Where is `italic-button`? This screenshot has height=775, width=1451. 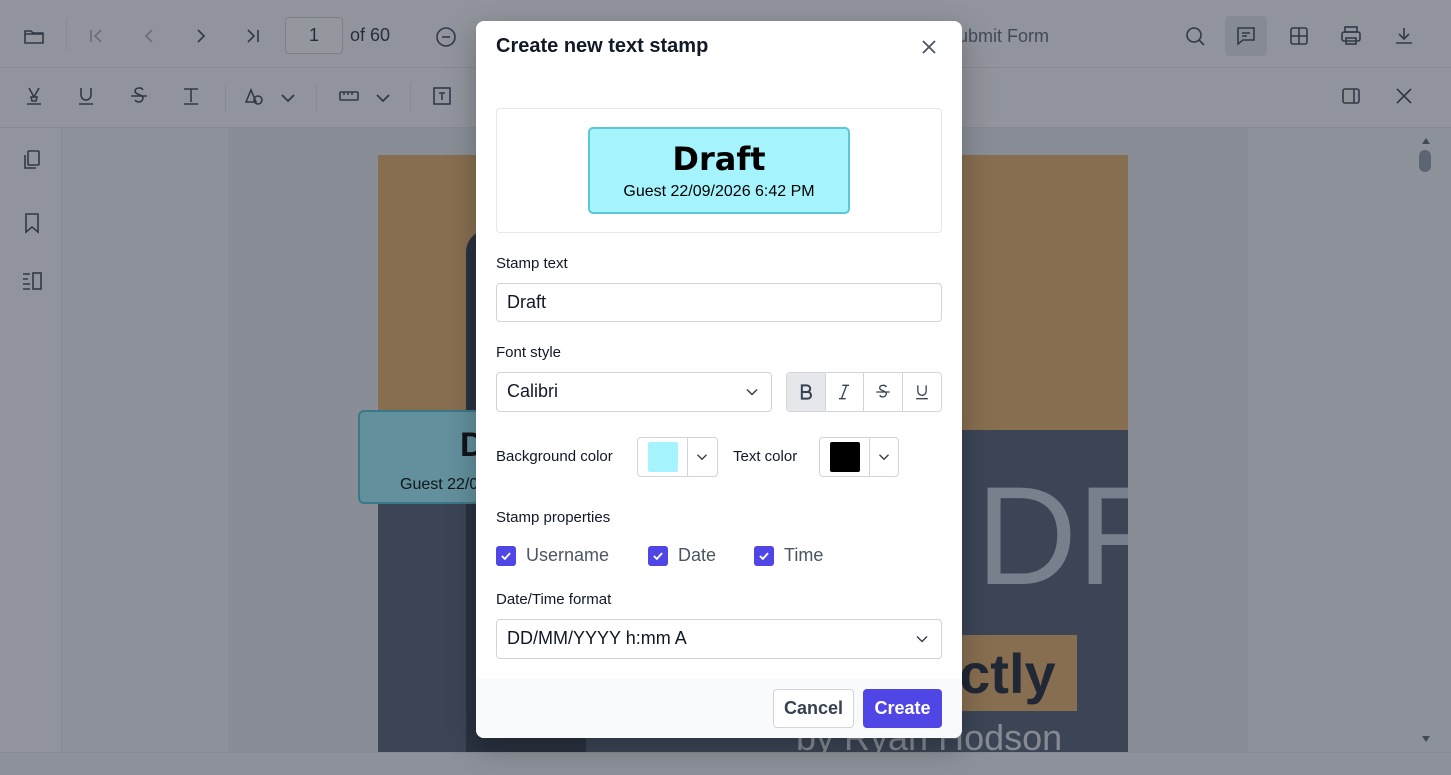 italic-button is located at coordinates (844, 392).